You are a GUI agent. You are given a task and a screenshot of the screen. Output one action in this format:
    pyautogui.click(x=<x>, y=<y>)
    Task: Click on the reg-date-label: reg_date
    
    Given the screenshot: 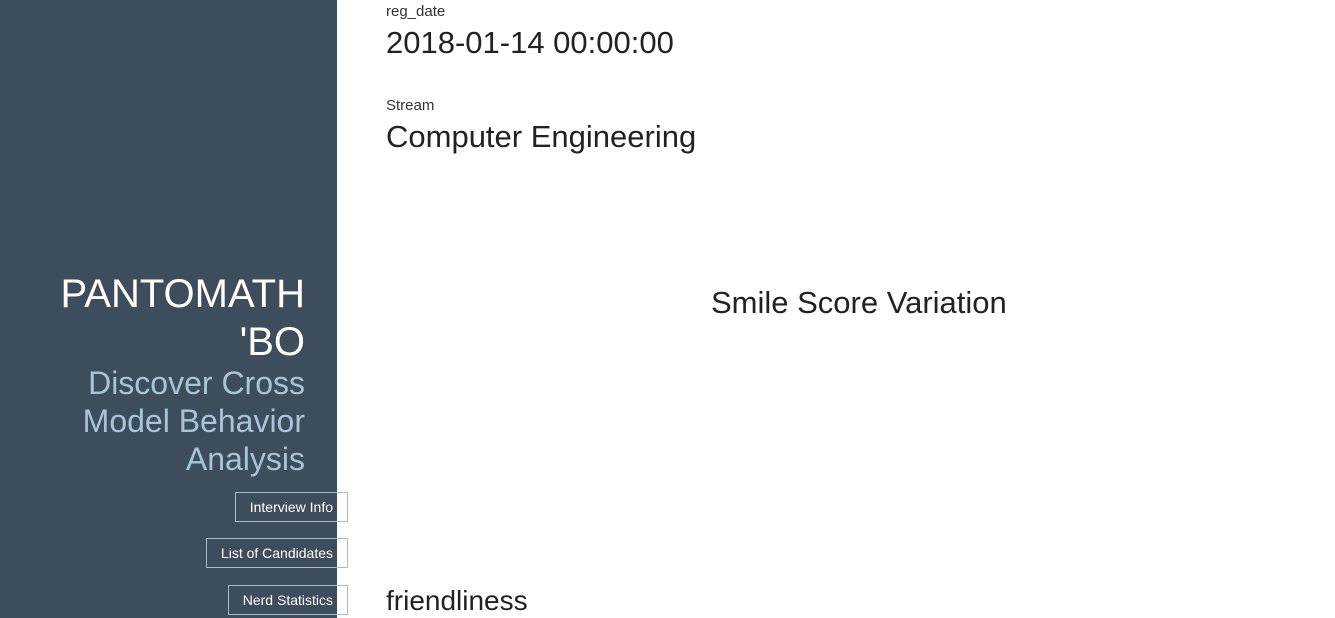 What is the action you would take?
    pyautogui.click(x=416, y=11)
    